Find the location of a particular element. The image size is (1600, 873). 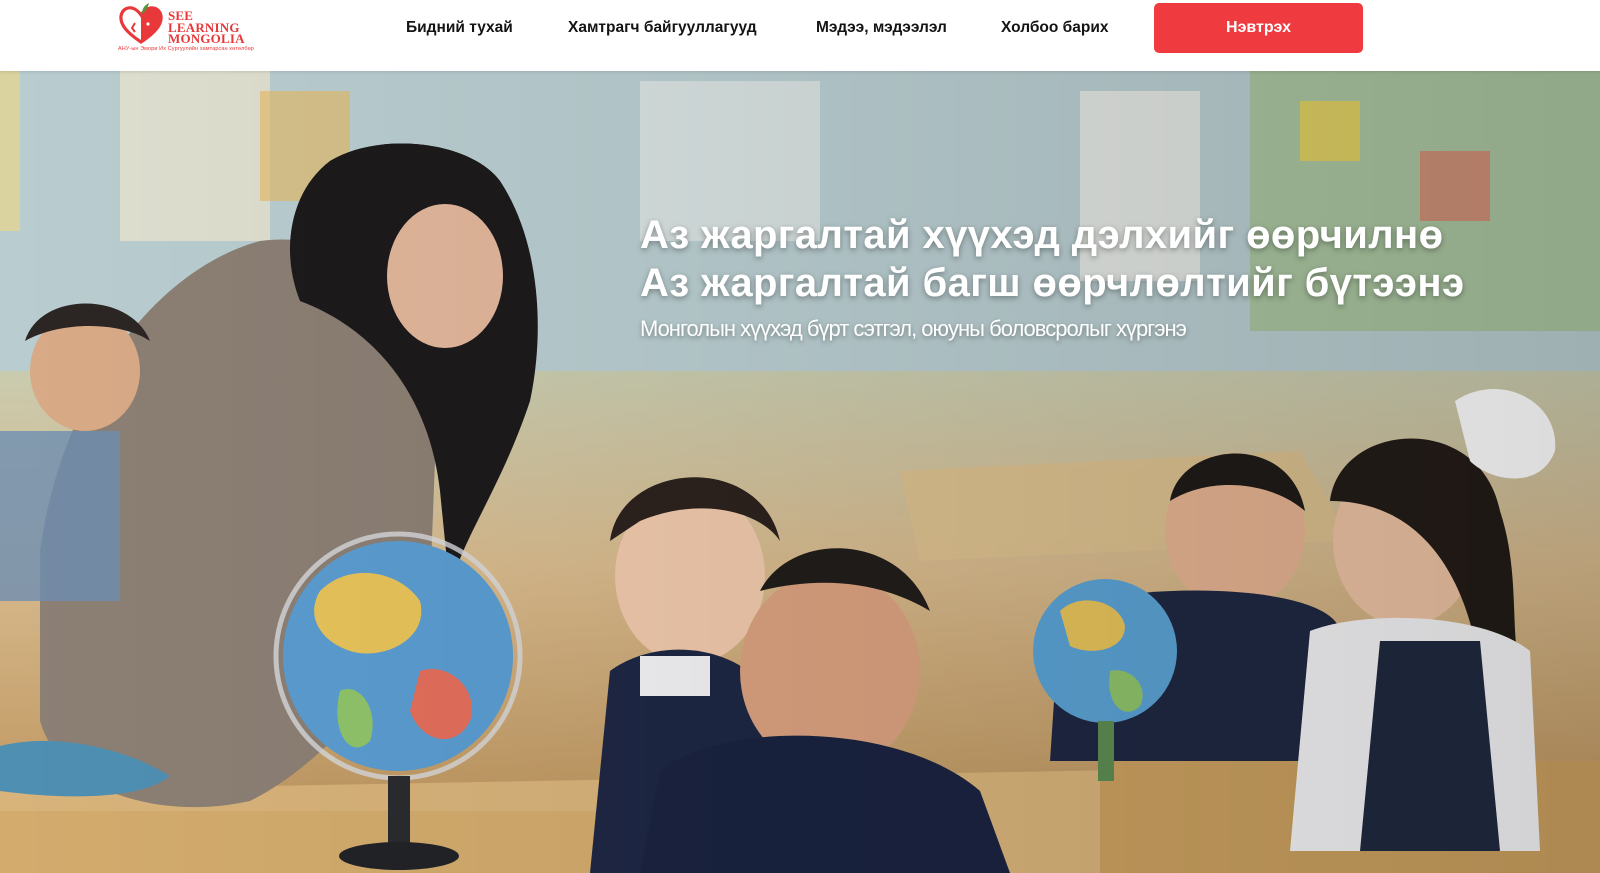

heart-apple-logo-icon is located at coordinates (141, 23).